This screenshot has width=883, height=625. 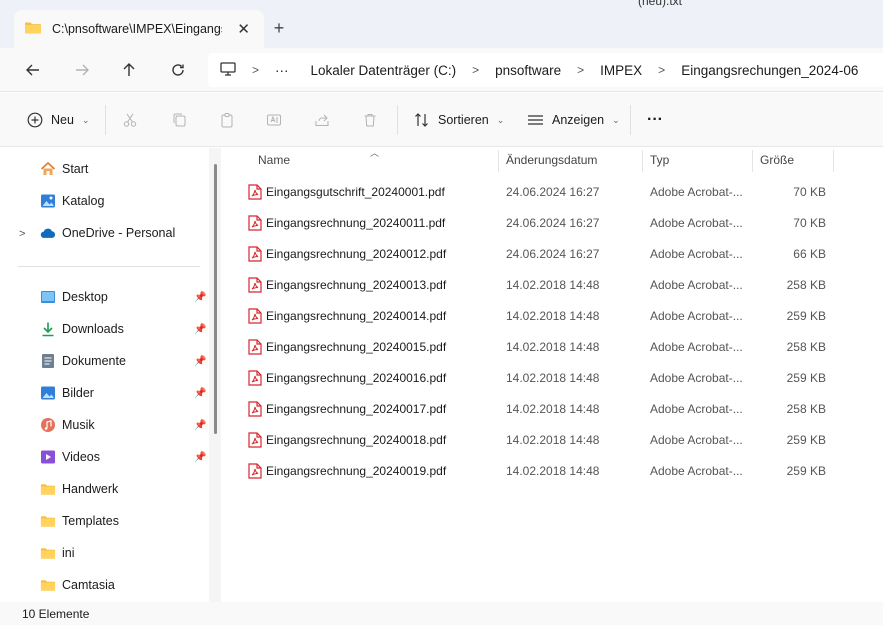 What do you see at coordinates (659, 160) in the screenshot?
I see `column-header-type: Typ` at bounding box center [659, 160].